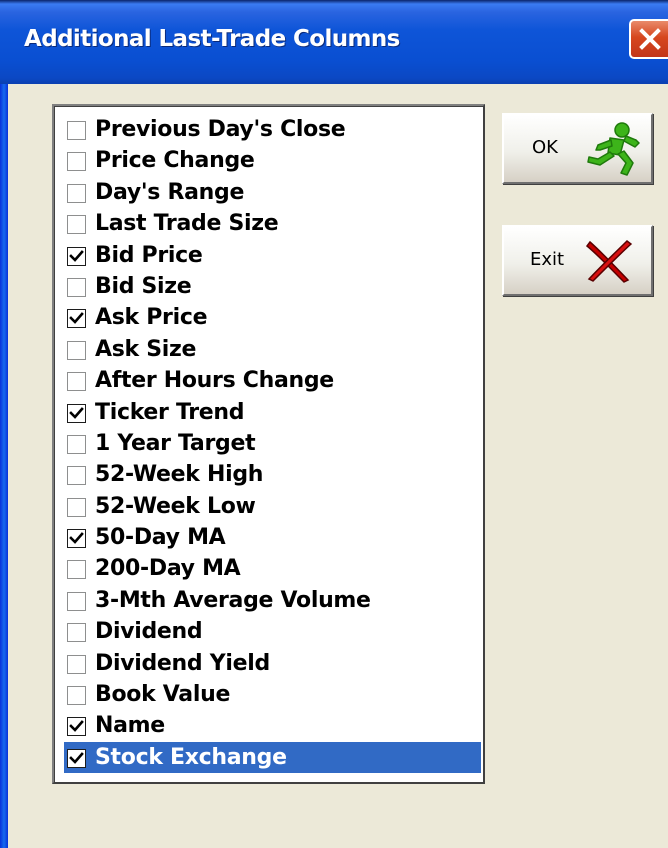  I want to click on checklist-item: 200-Day MA, so click(272, 568).